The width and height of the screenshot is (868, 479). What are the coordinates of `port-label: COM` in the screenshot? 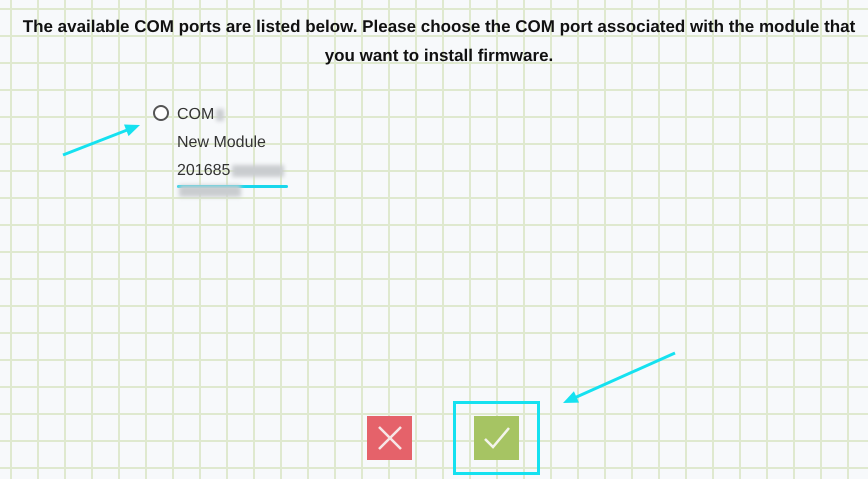 It's located at (195, 115).